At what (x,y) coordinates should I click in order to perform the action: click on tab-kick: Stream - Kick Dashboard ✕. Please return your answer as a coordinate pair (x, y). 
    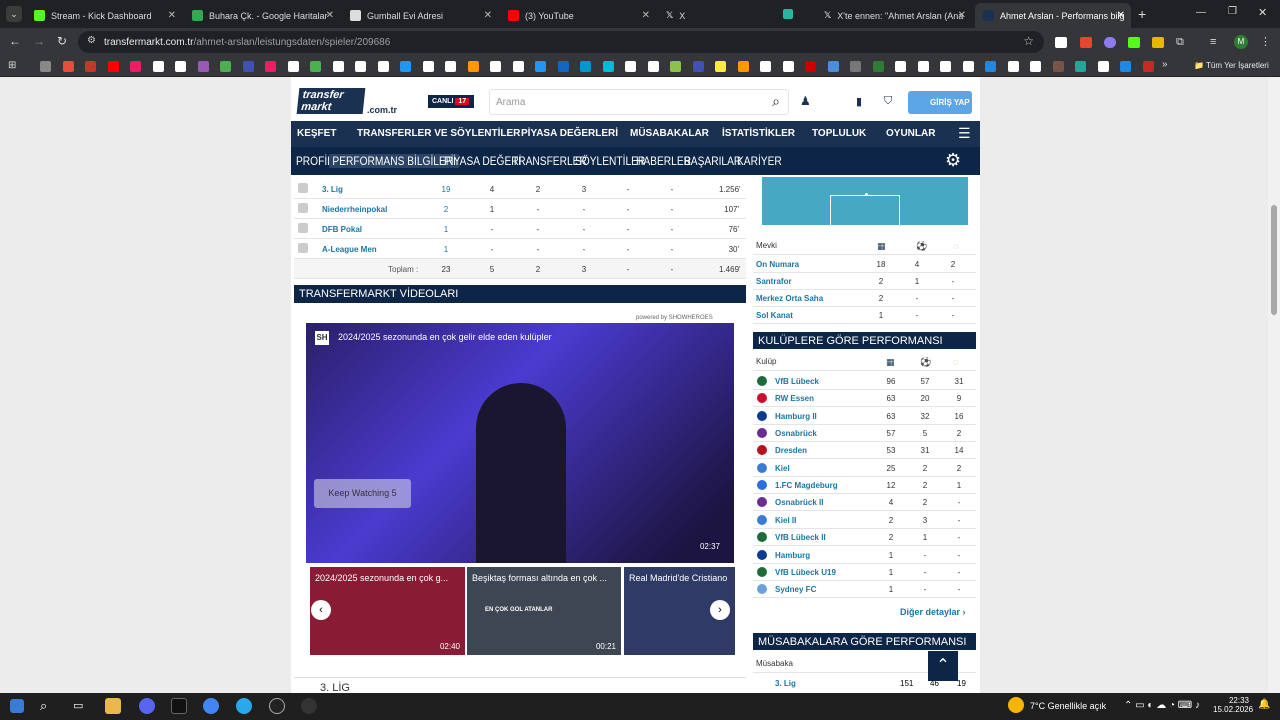
    Looking at the image, I should click on (104, 15).